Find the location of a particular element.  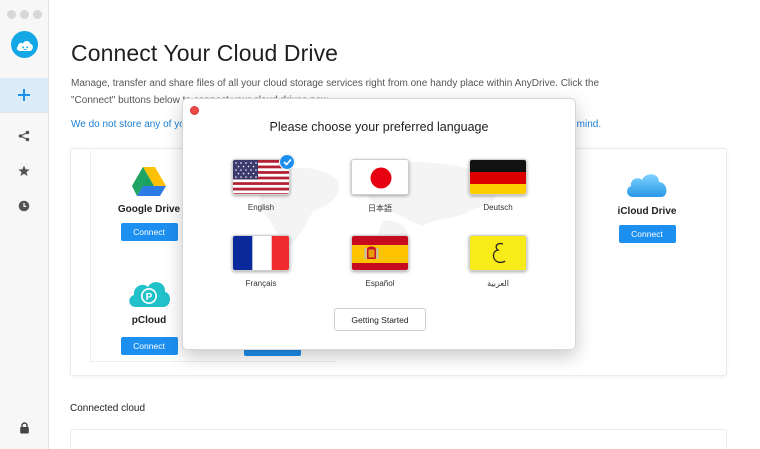

page-title: Connect Your Cloud Drive is located at coordinates (205, 53).